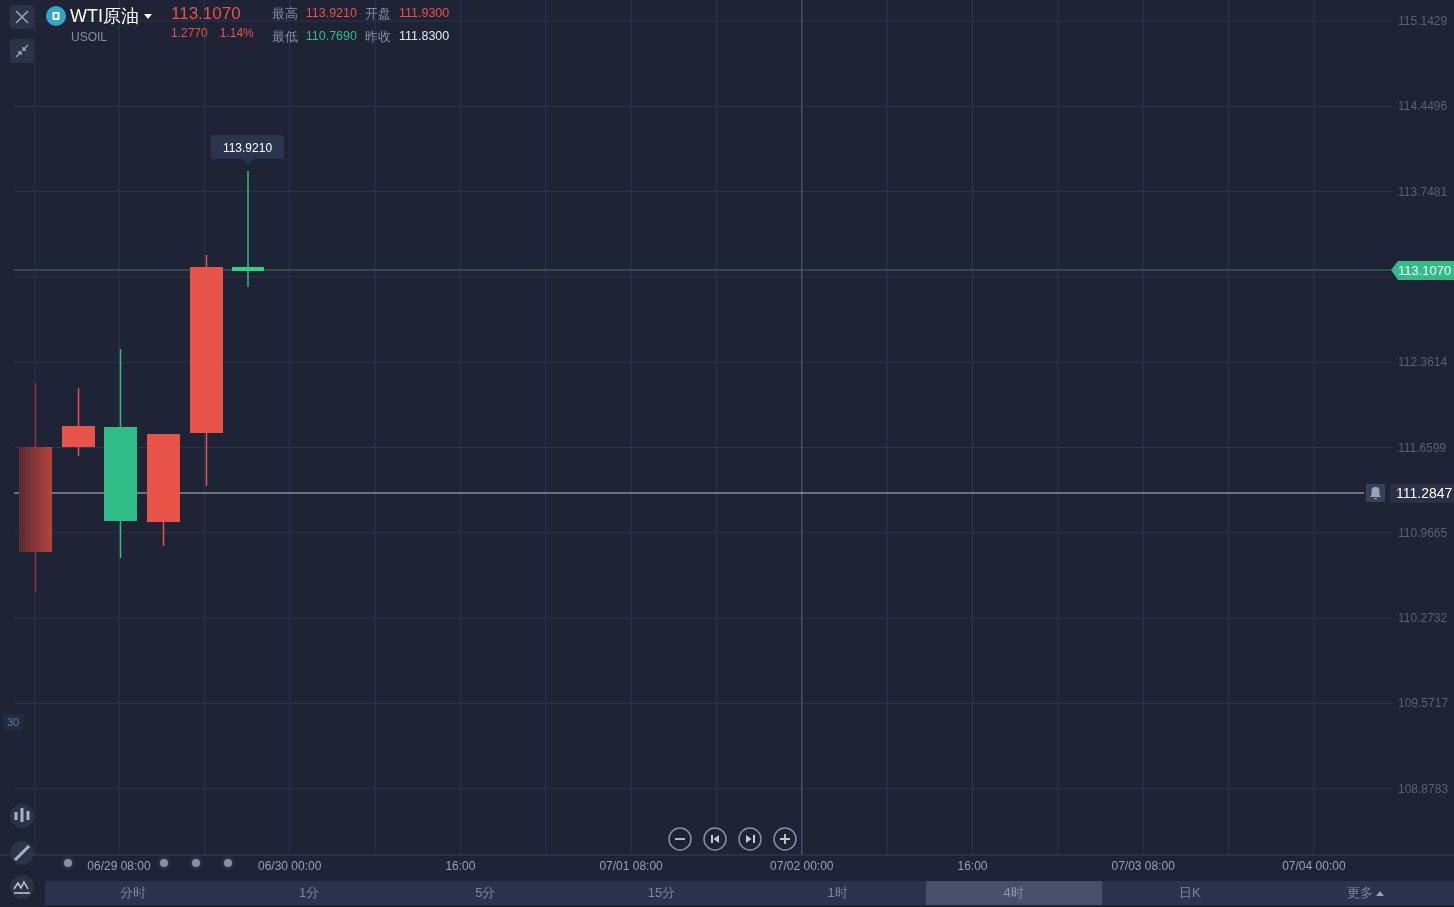  Describe the element at coordinates (1013, 893) in the screenshot. I see `period-tab: 4时` at that location.